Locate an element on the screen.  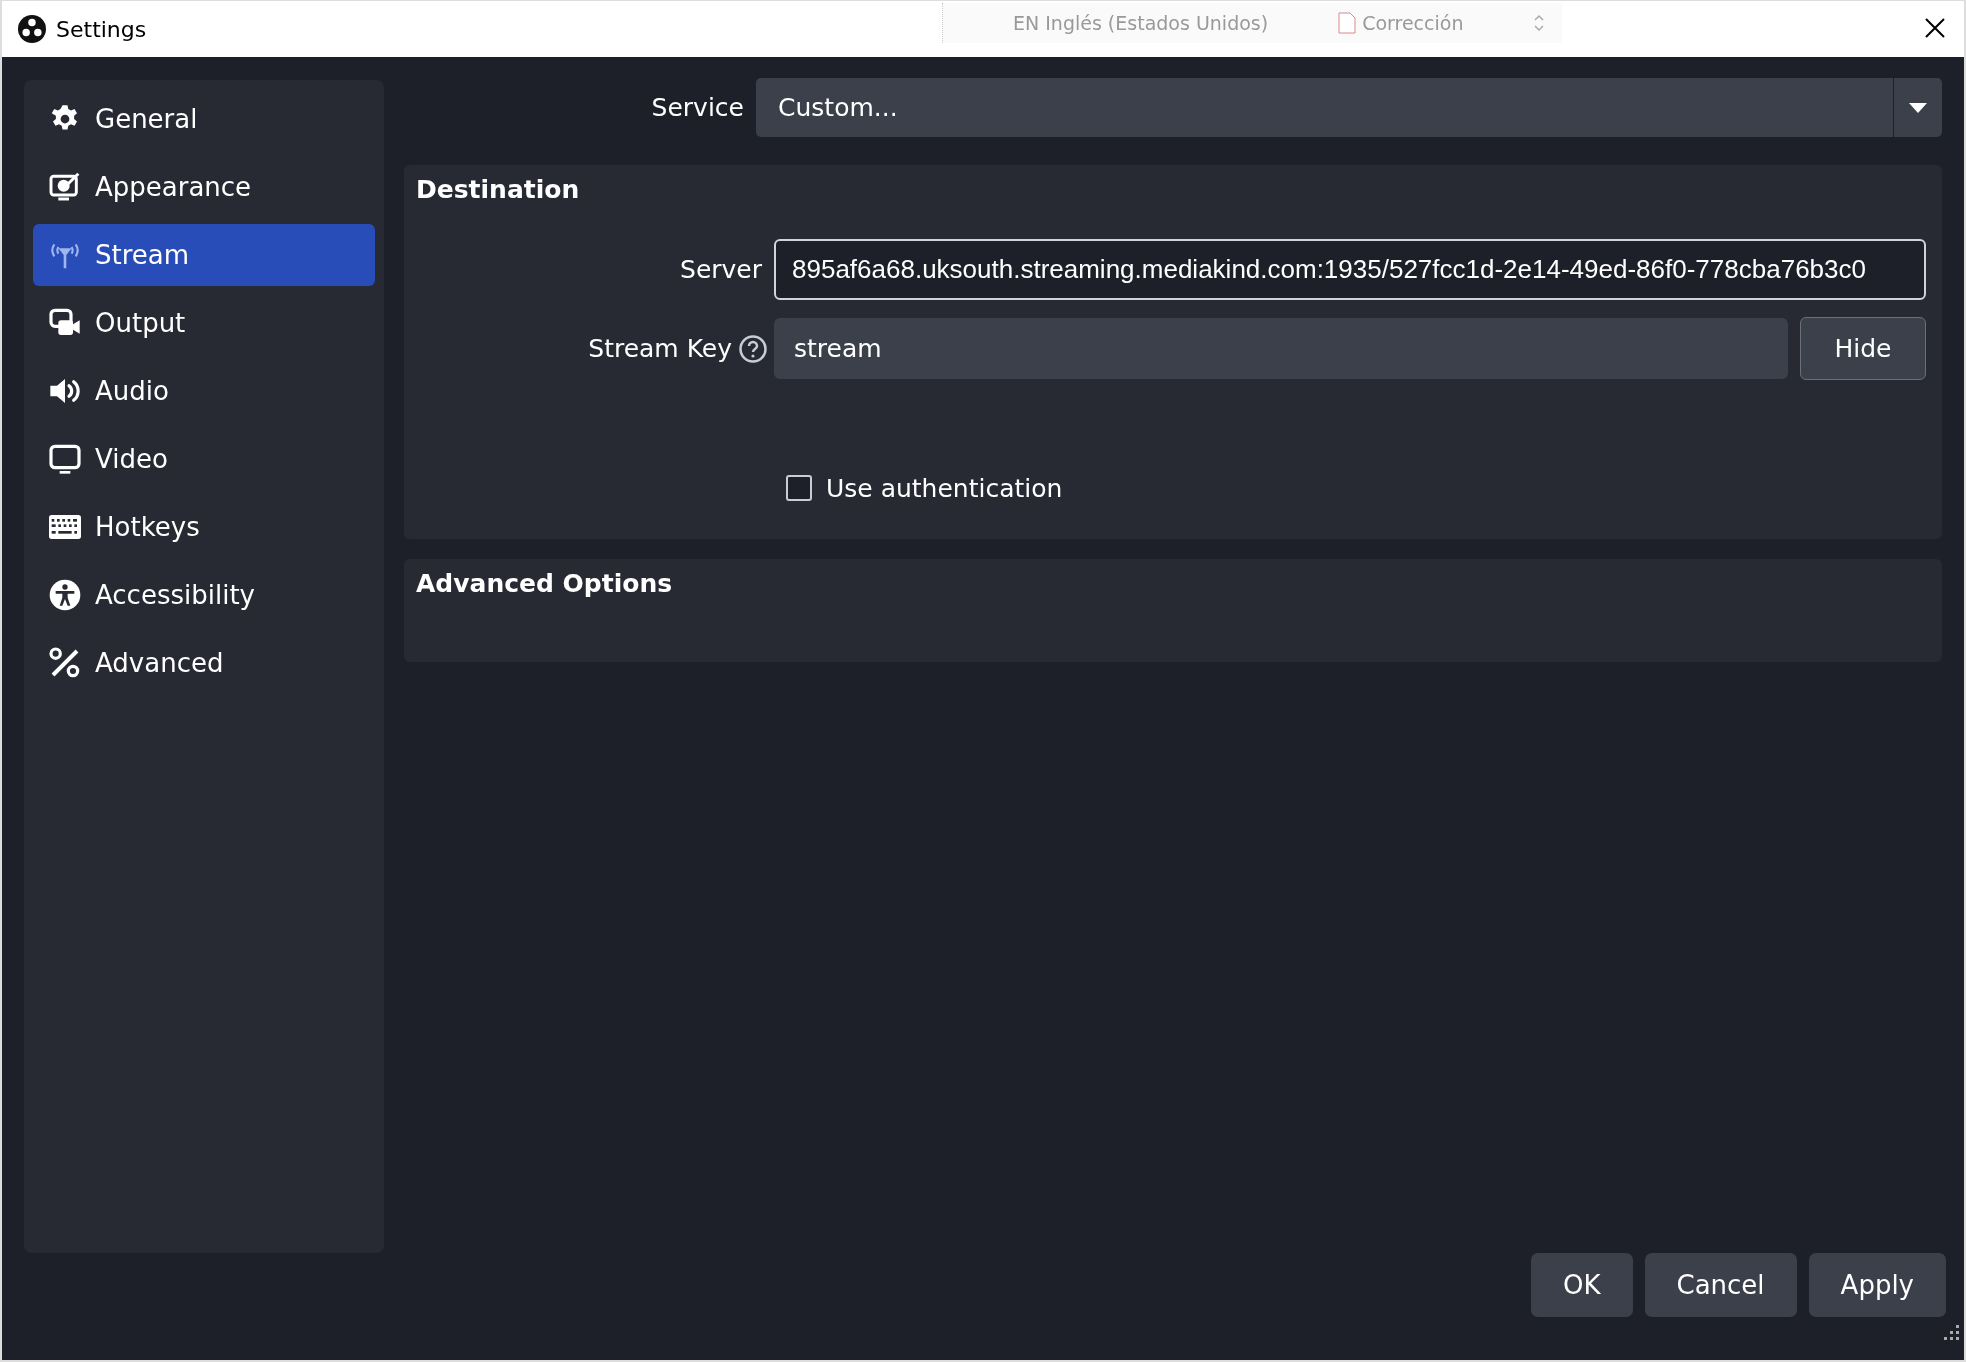
stream-key-label: Stream Key is located at coordinates (660, 348).